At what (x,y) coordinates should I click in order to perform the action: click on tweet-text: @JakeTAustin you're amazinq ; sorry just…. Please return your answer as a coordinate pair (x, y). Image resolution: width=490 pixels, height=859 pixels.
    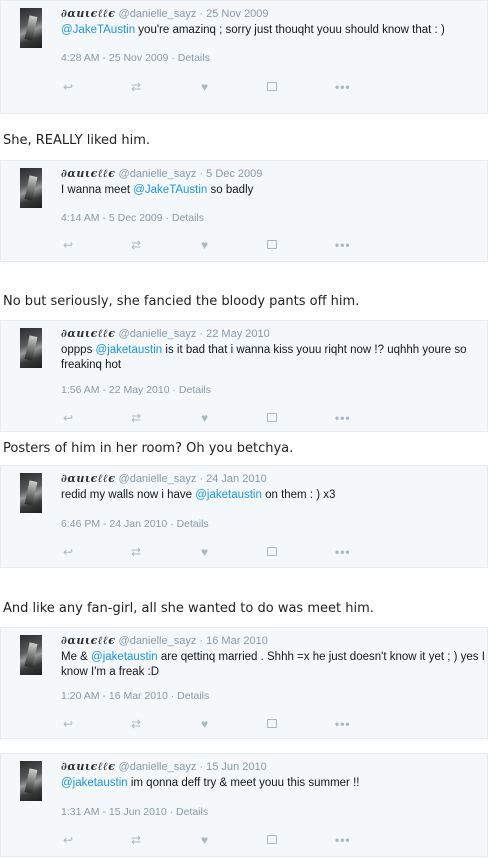
    Looking at the image, I should click on (253, 30).